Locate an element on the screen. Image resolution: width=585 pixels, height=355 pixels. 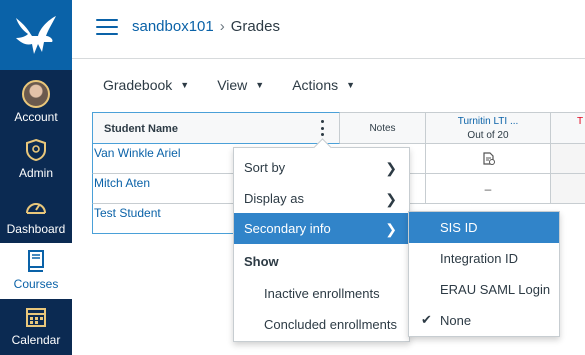
nav-admin: Admin is located at coordinates (36, 160).